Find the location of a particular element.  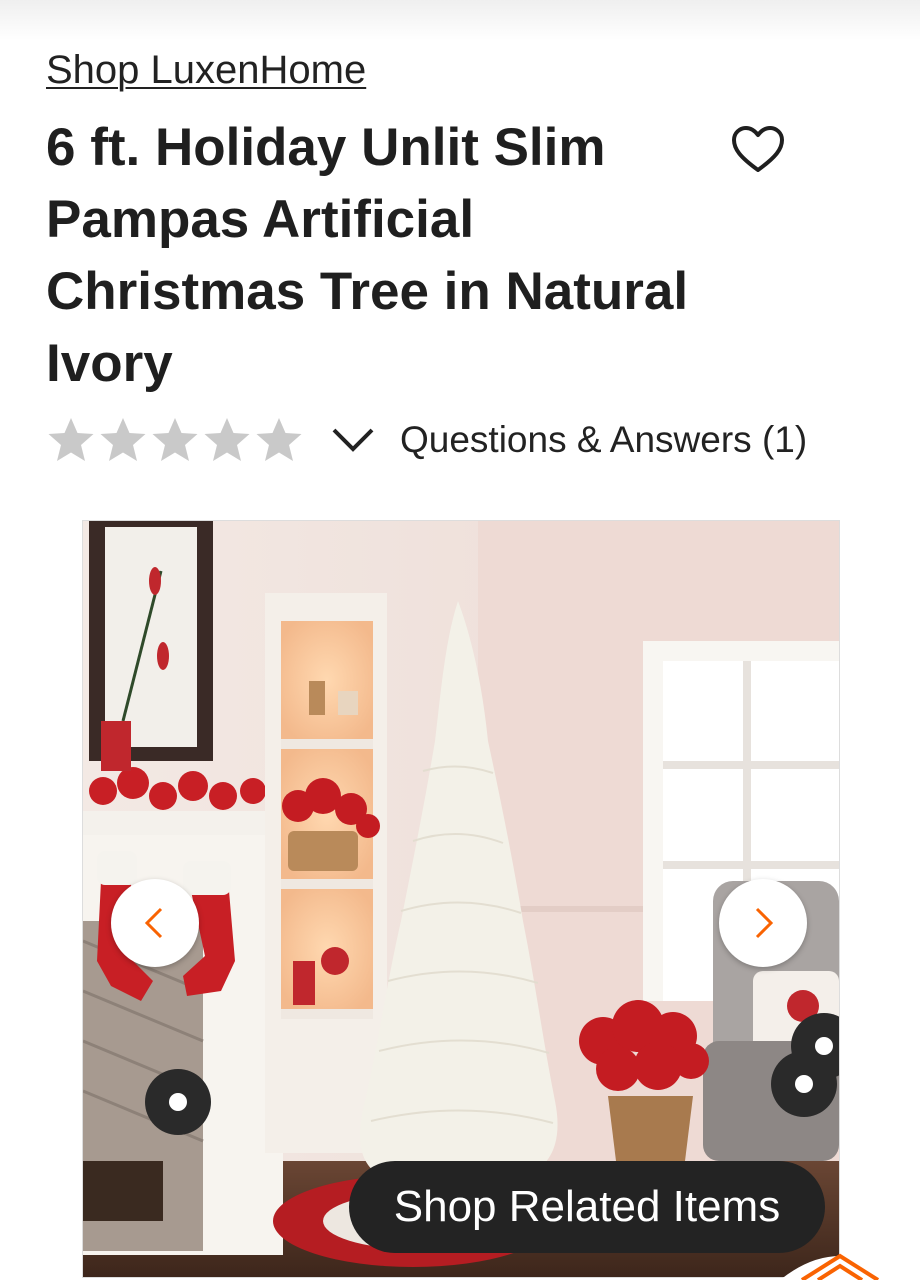

shop-related-items-button: Shop Related Items is located at coordinates (587, 1207).